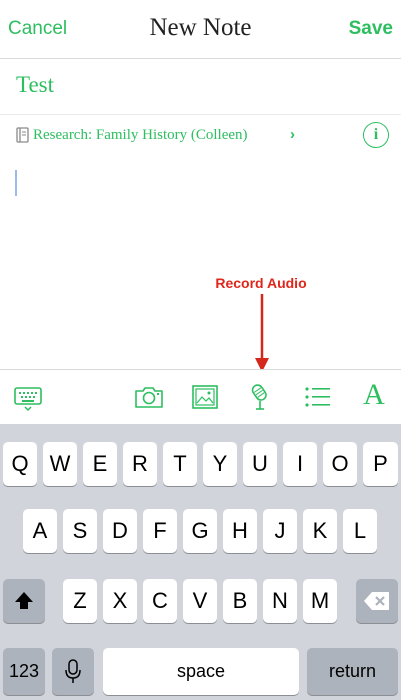  Describe the element at coordinates (380, 464) in the screenshot. I see `key-p: P` at that location.